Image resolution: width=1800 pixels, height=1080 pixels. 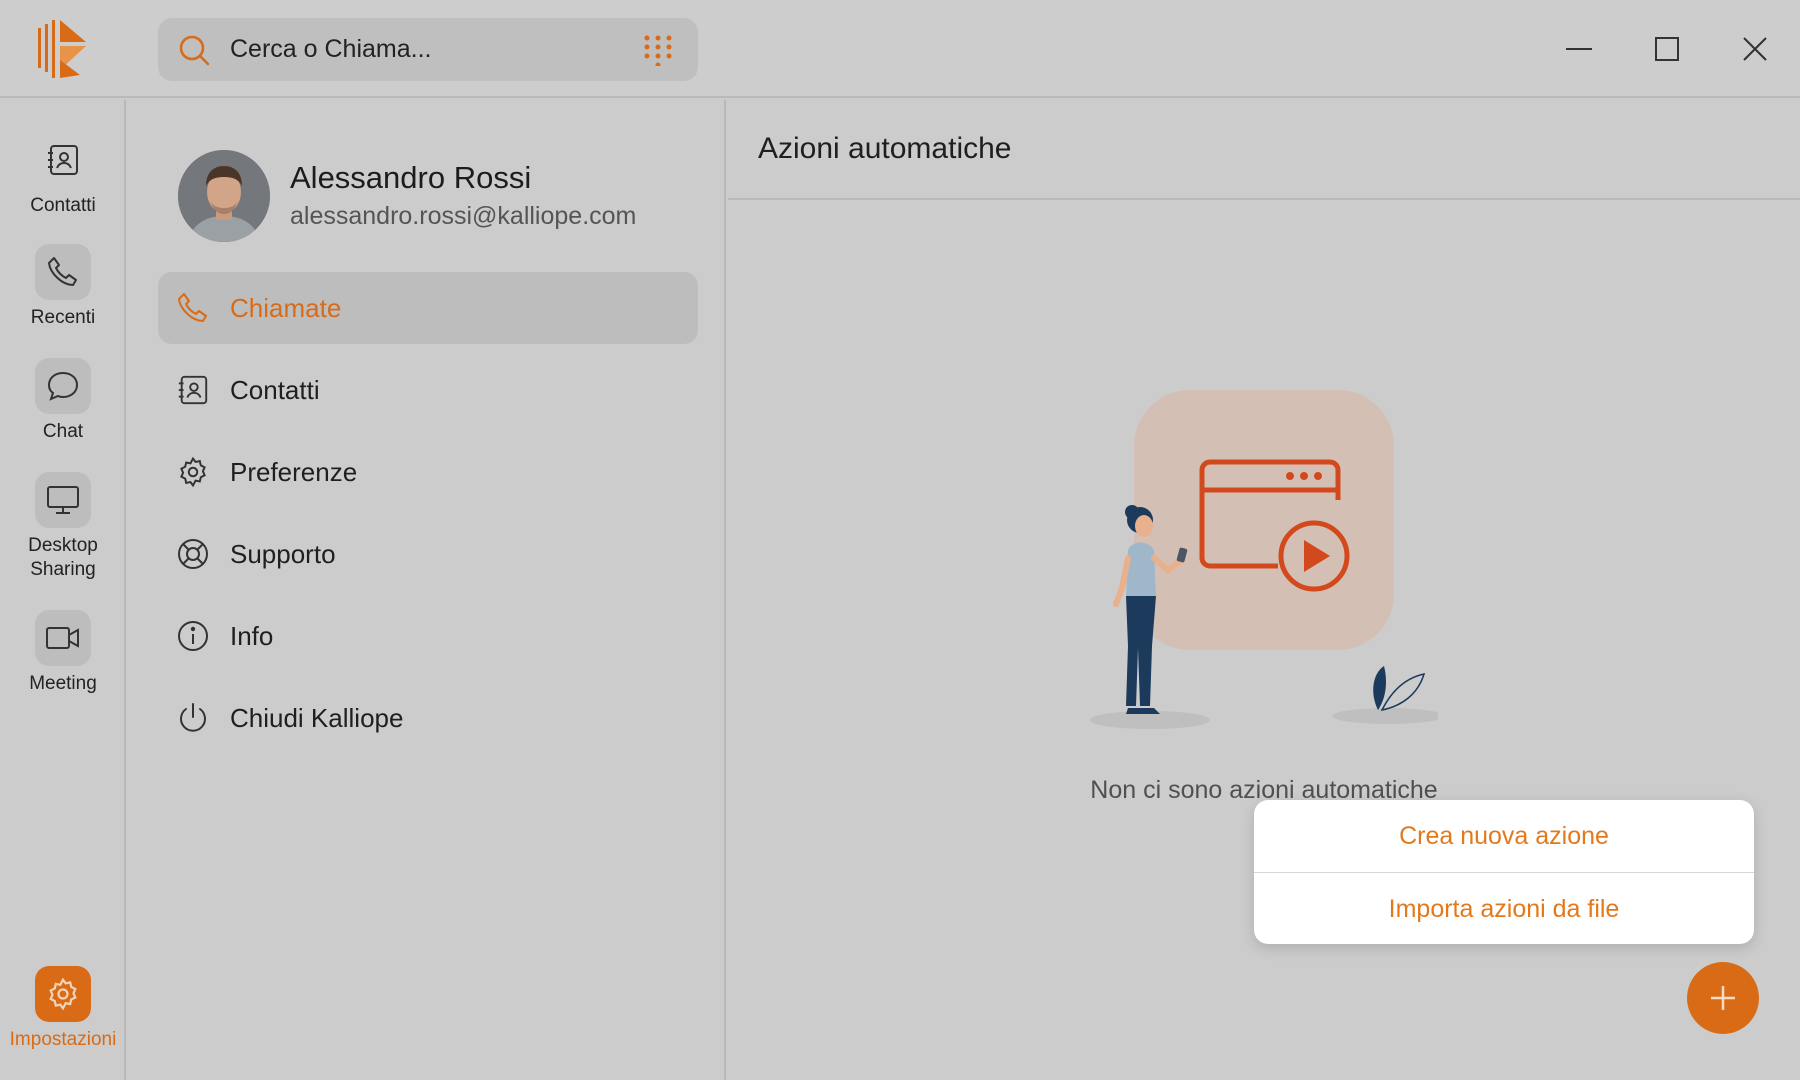 I want to click on menu-item-label: Preferenze, so click(x=294, y=471).